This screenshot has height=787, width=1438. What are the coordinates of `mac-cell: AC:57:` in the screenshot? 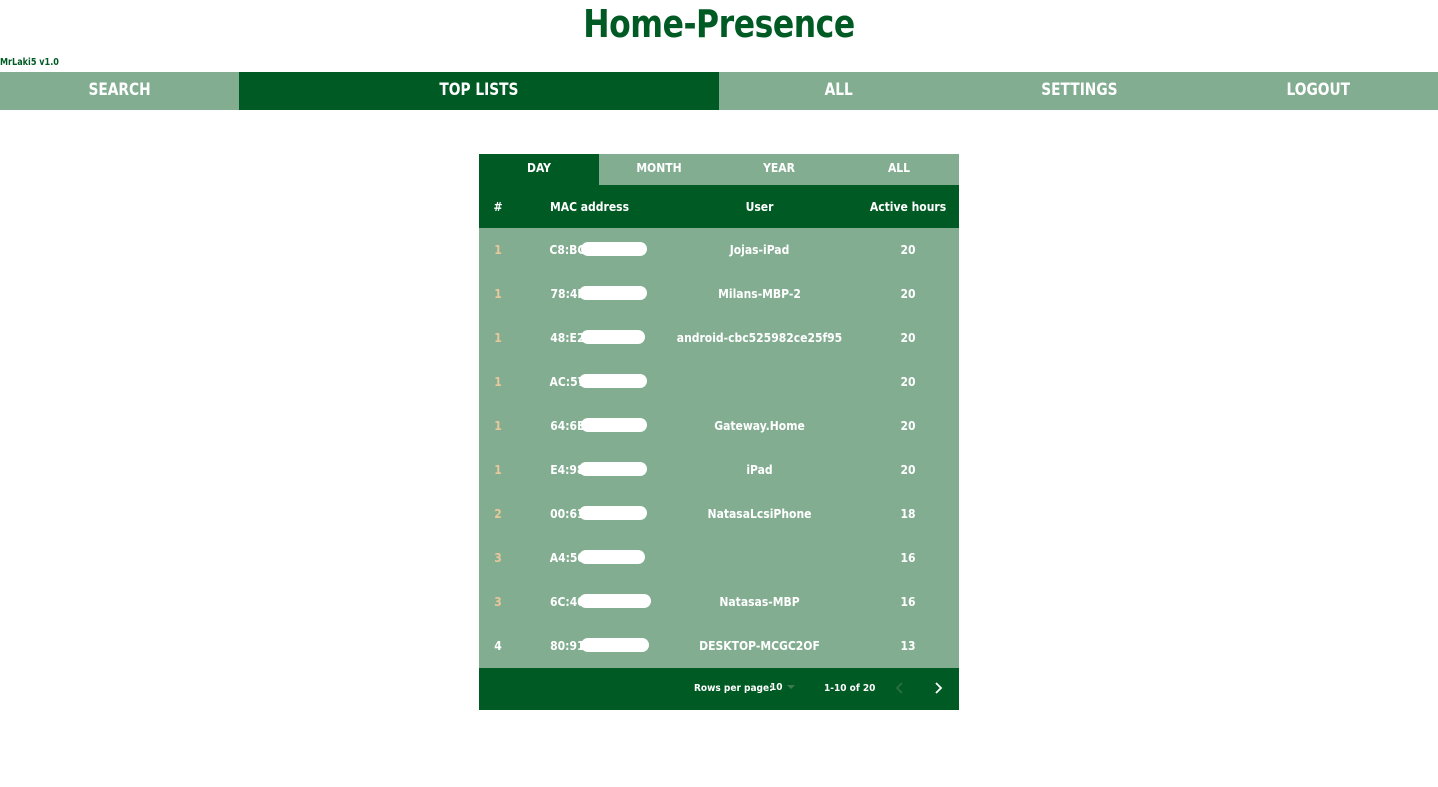 It's located at (589, 381).